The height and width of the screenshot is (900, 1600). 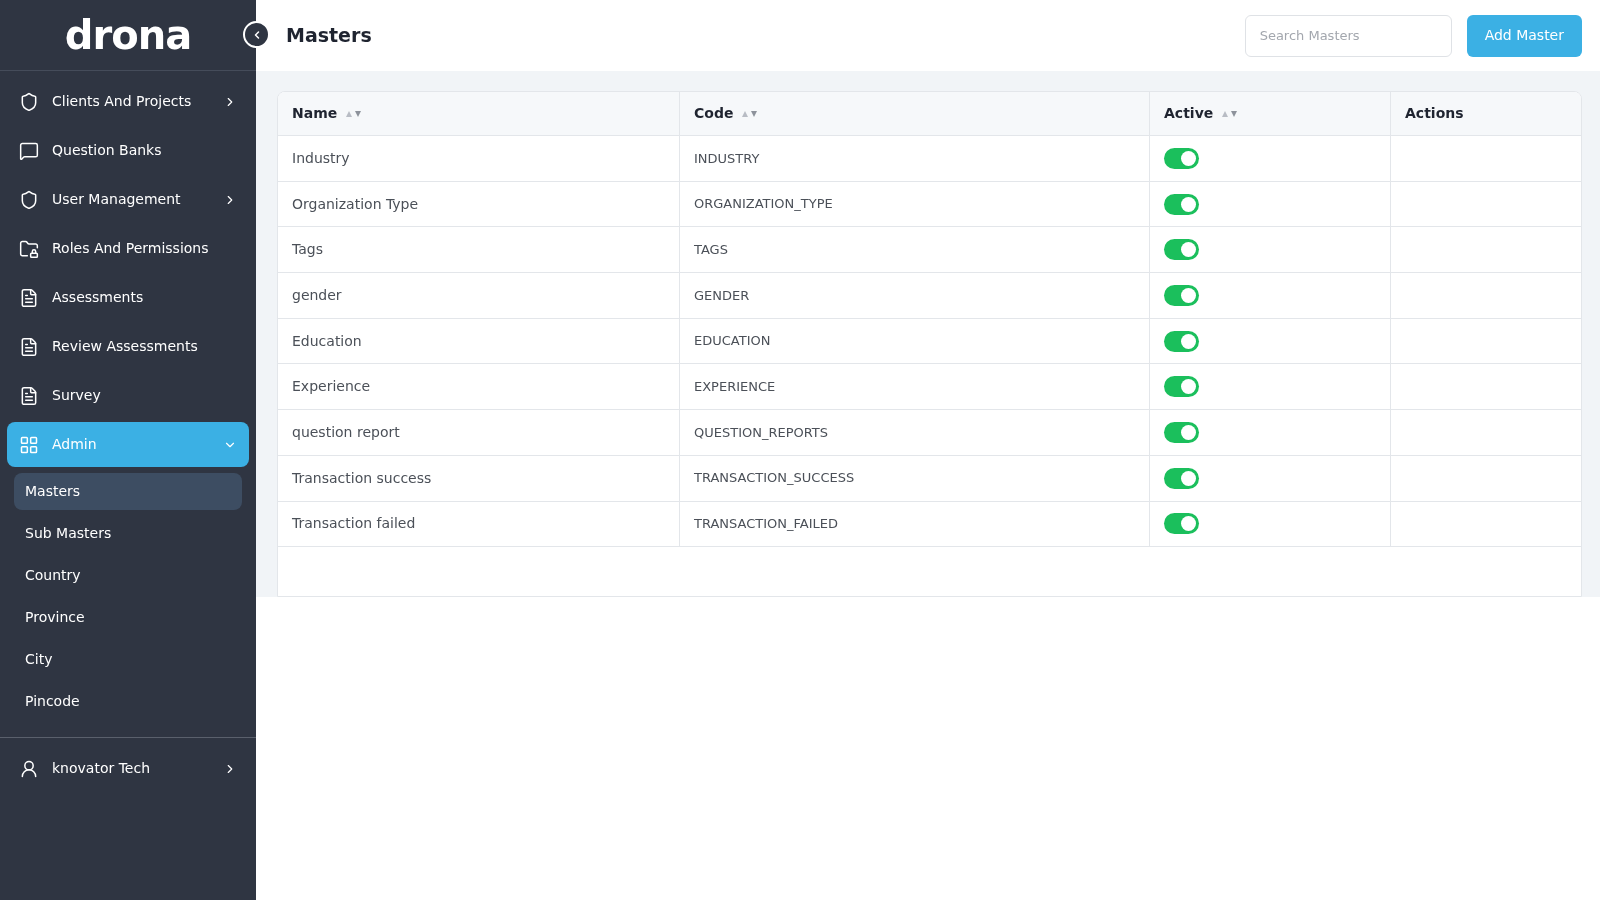 I want to click on table-cell-text: question report, so click(x=346, y=432).